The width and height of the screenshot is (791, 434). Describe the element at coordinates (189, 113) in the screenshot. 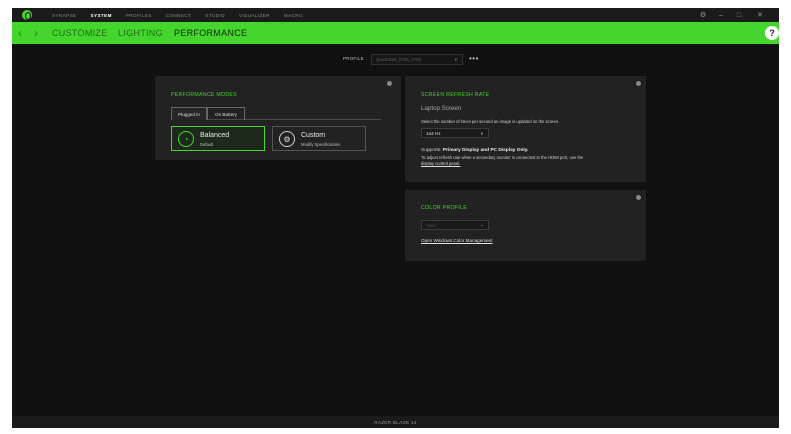

I see `tab-plugged-in: Plugged In` at that location.